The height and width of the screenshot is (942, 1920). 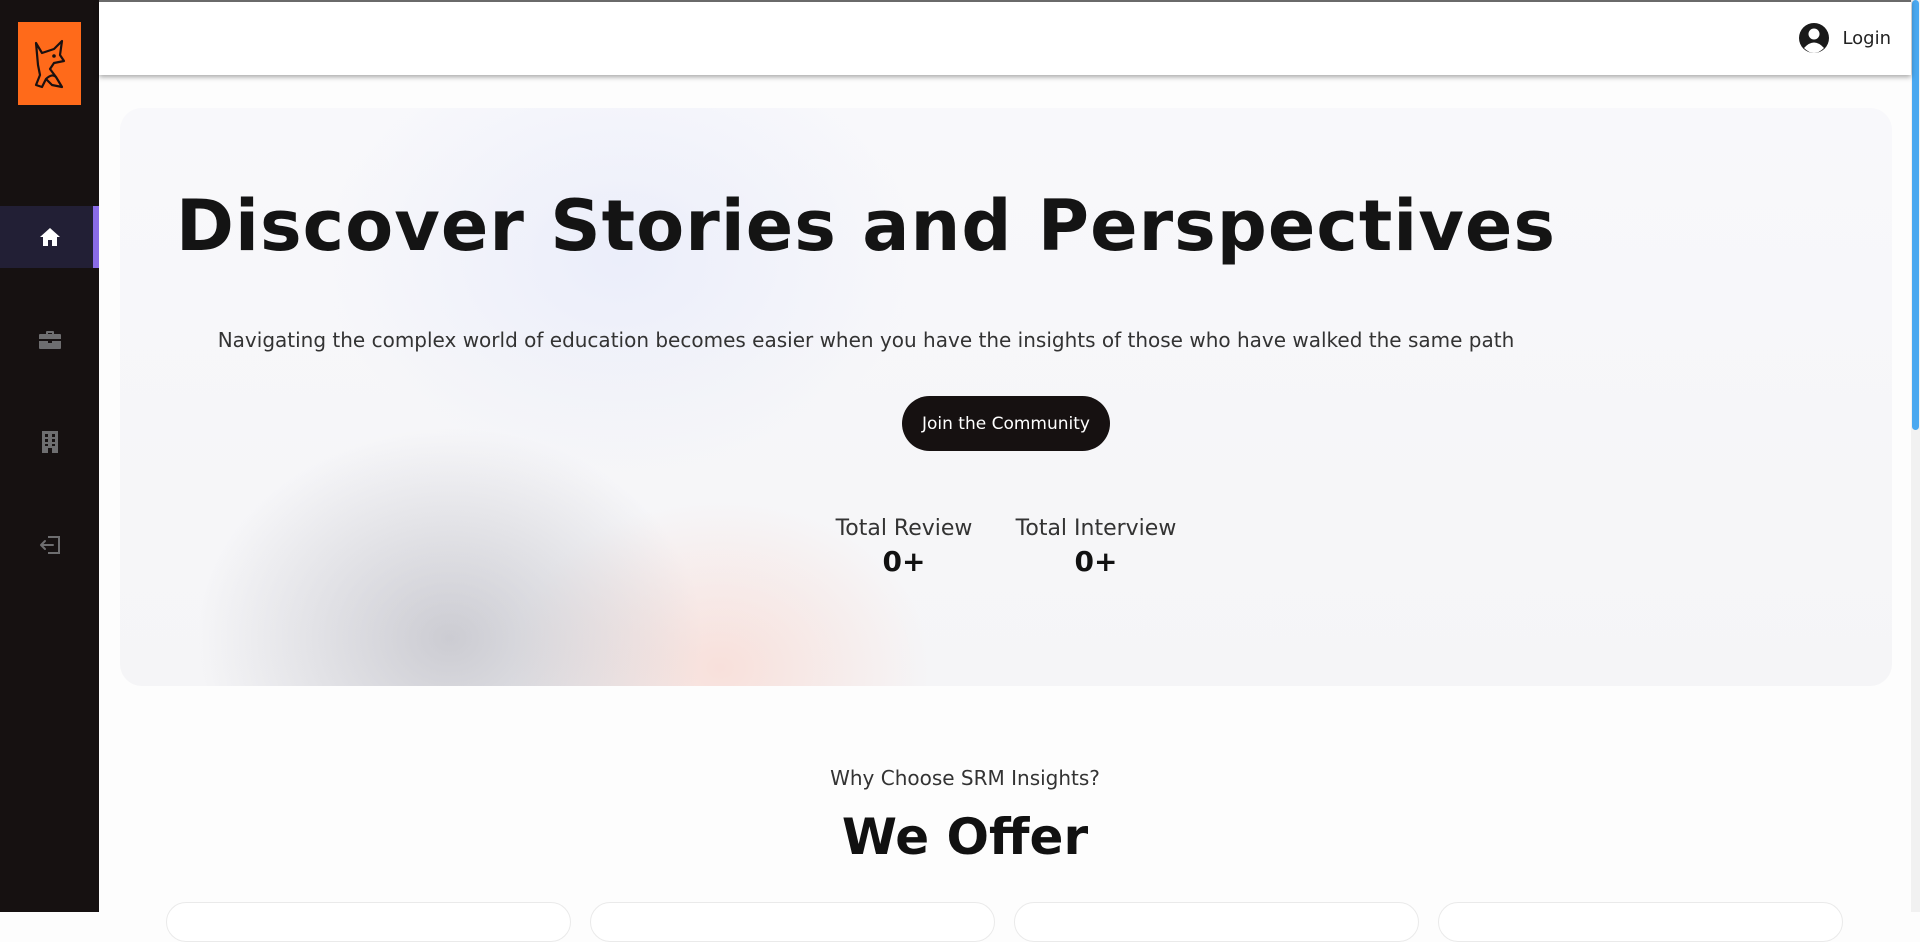 What do you see at coordinates (1915, 215) in the screenshot?
I see `scrollbar-thumb` at bounding box center [1915, 215].